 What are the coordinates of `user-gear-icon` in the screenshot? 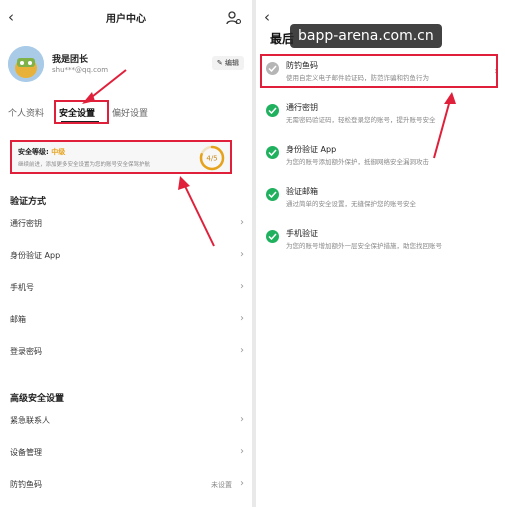 It's located at (234, 18).